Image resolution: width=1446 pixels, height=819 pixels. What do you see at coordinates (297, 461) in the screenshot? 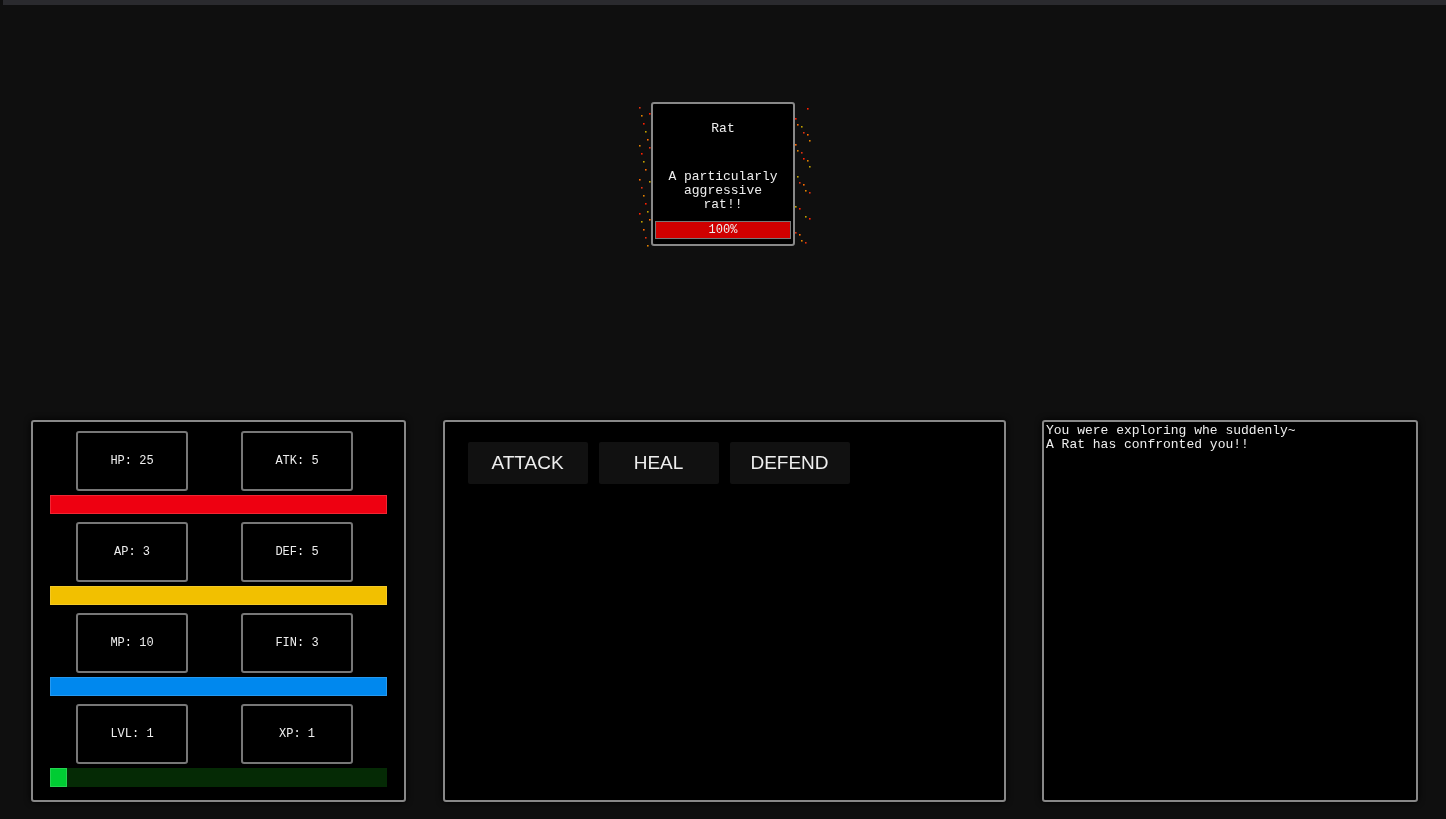
I see `stat-box: ATK: 5` at bounding box center [297, 461].